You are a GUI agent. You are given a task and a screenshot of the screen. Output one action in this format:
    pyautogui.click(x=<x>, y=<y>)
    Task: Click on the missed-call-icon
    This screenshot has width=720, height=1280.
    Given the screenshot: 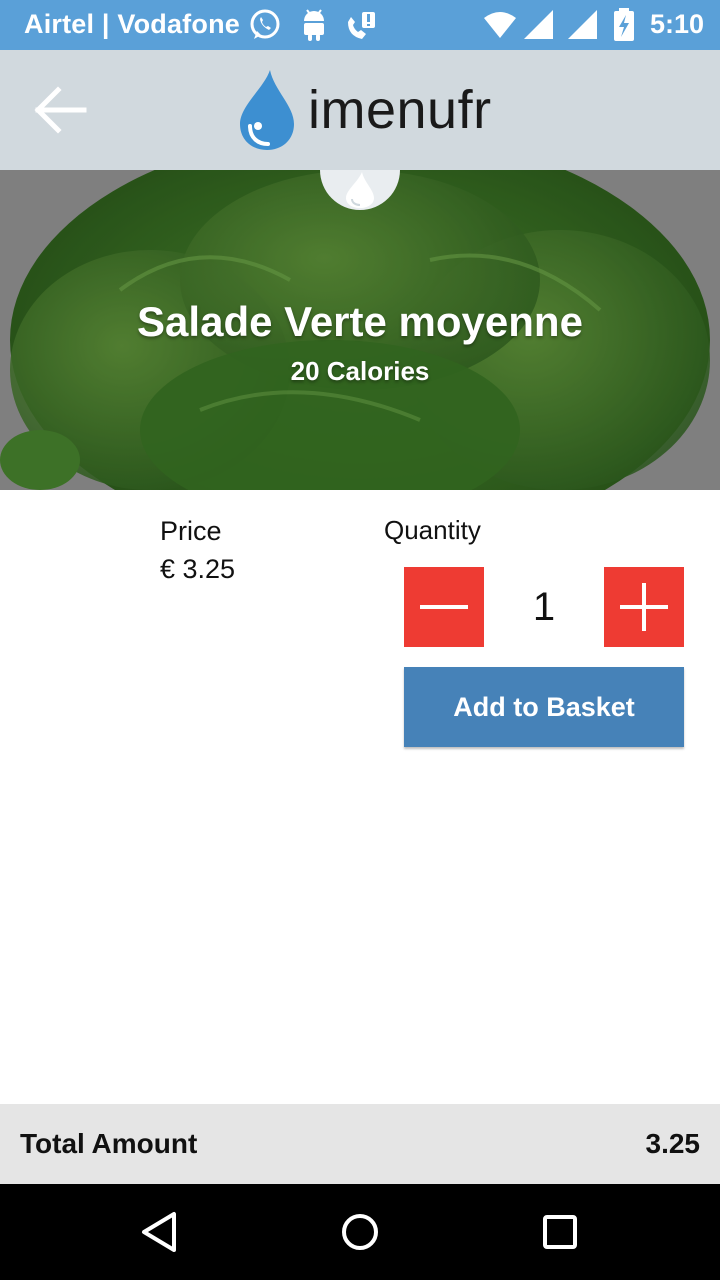 What is the action you would take?
    pyautogui.click(x=361, y=27)
    